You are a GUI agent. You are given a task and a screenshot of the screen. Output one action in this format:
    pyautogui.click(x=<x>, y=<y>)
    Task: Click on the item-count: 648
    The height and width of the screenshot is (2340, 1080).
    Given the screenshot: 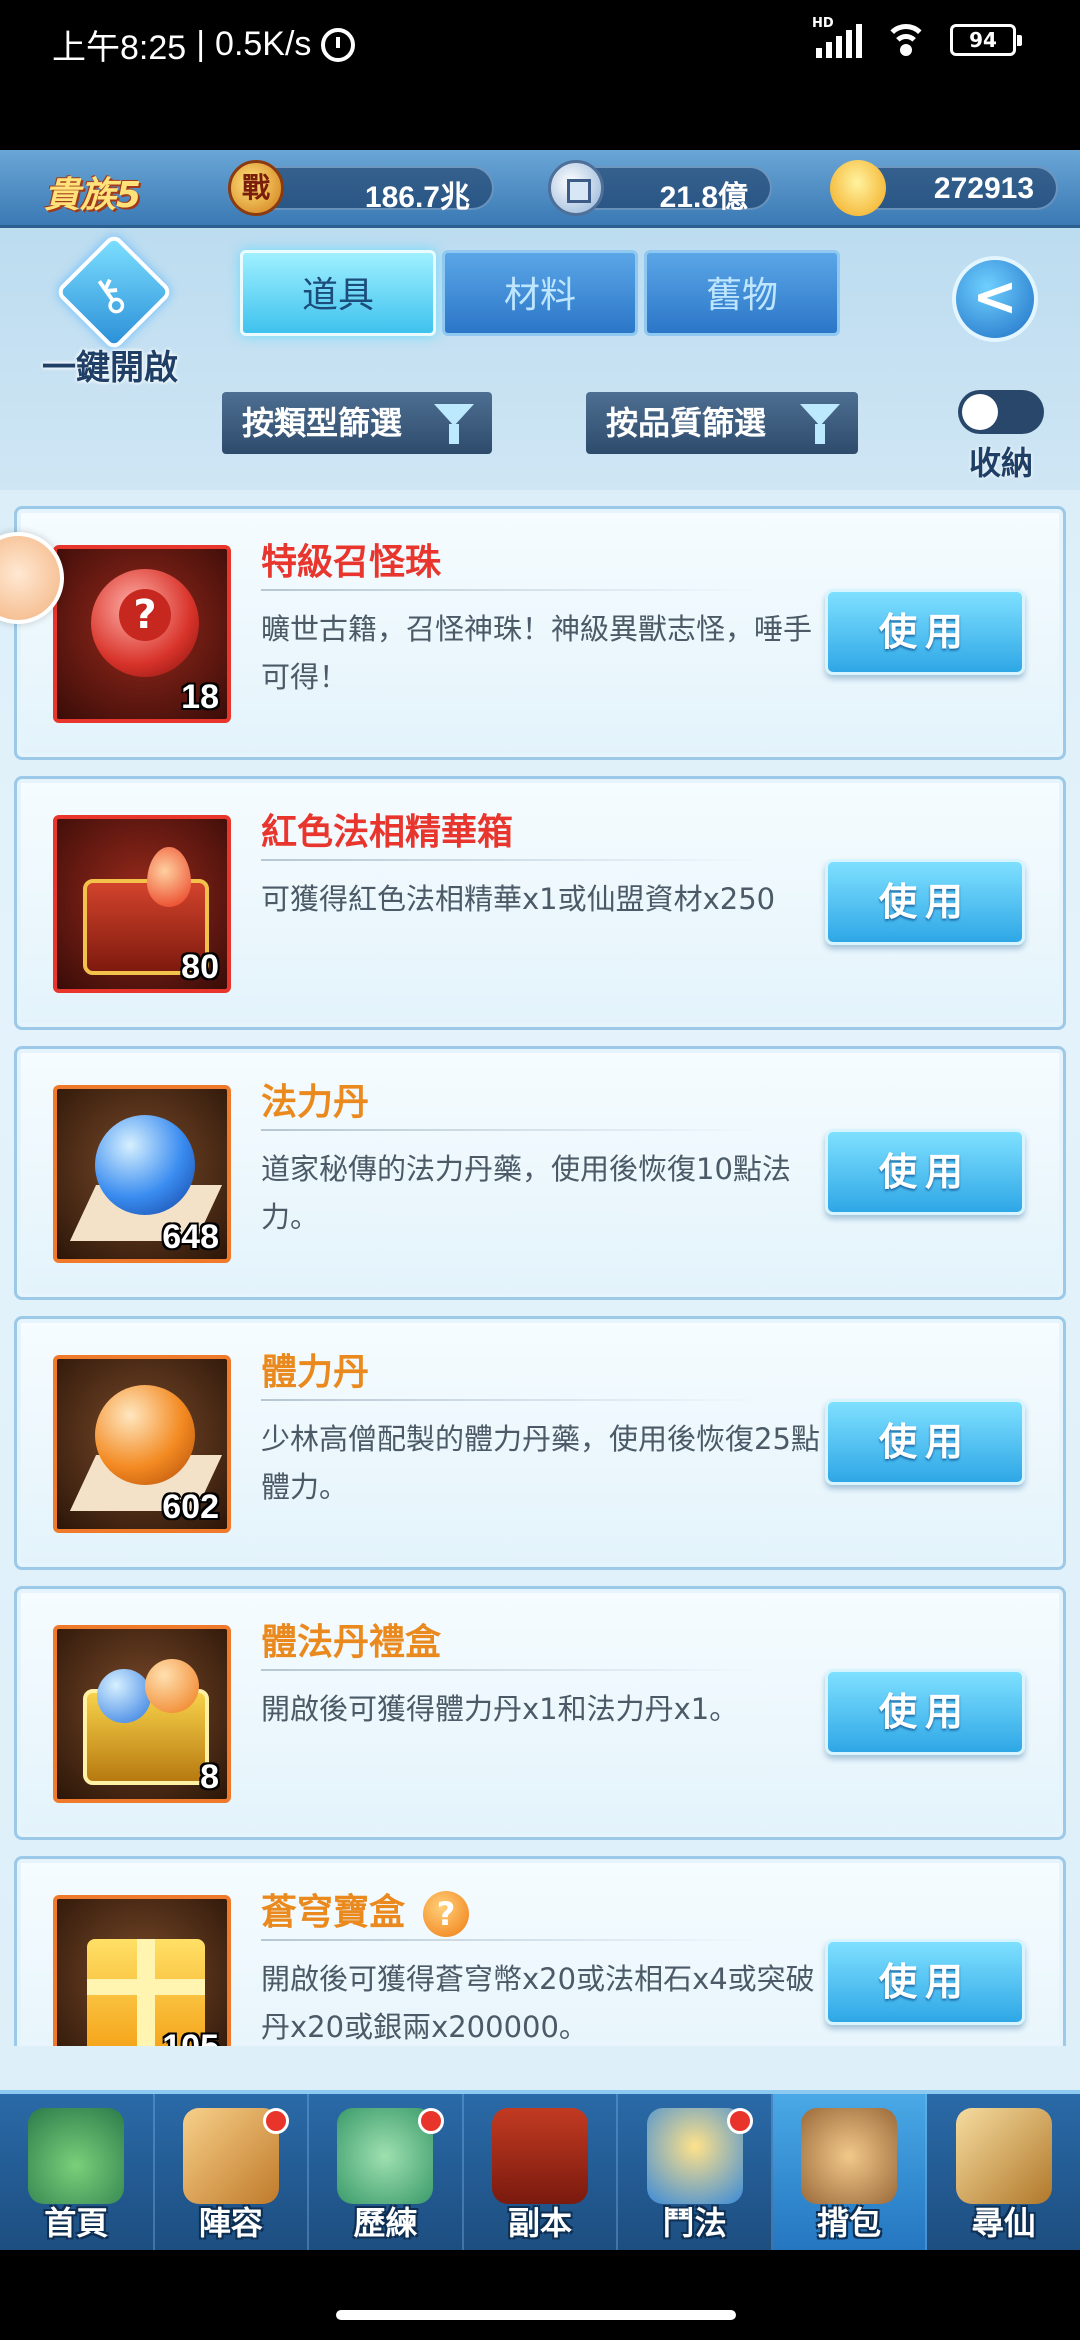 What is the action you would take?
    pyautogui.click(x=190, y=1237)
    